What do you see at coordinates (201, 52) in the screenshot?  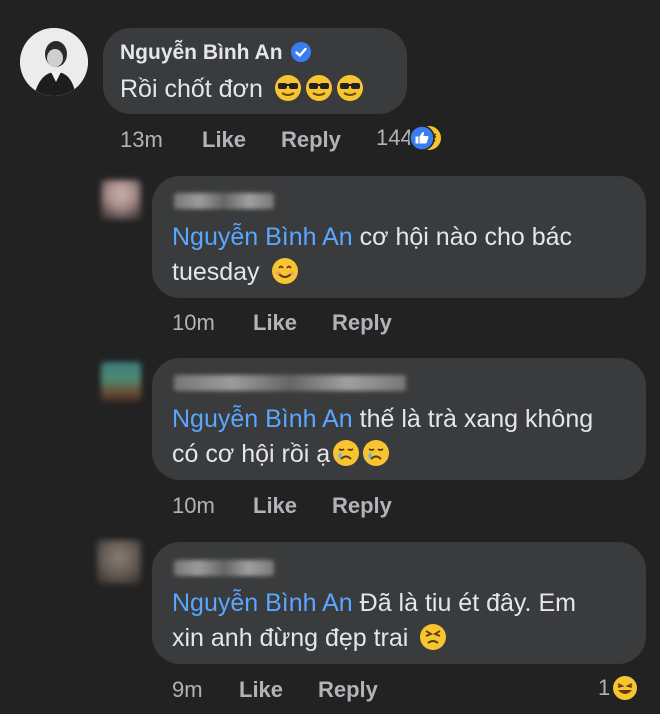 I see `comment-author: Nguyễn Bình An` at bounding box center [201, 52].